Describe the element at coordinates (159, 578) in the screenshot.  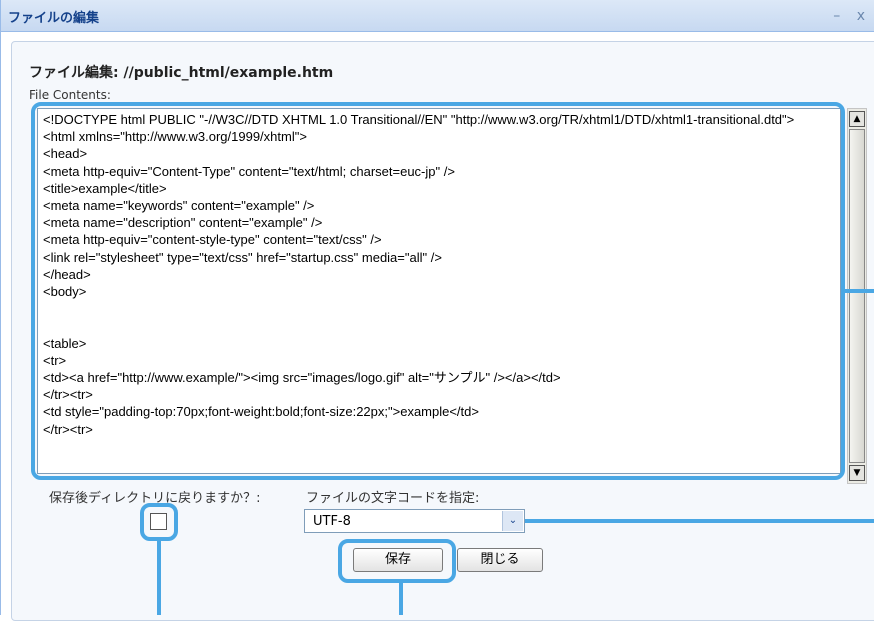
I see `checkbox-highlight-connector` at that location.